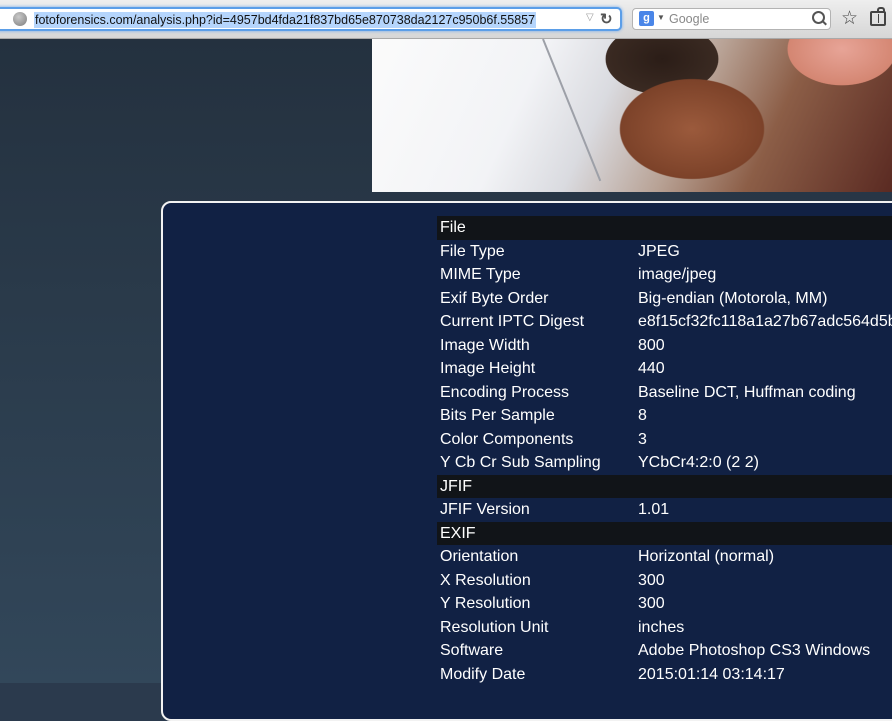 Image resolution: width=892 pixels, height=721 pixels. I want to click on metadata-key: Y Resolution, so click(485, 603).